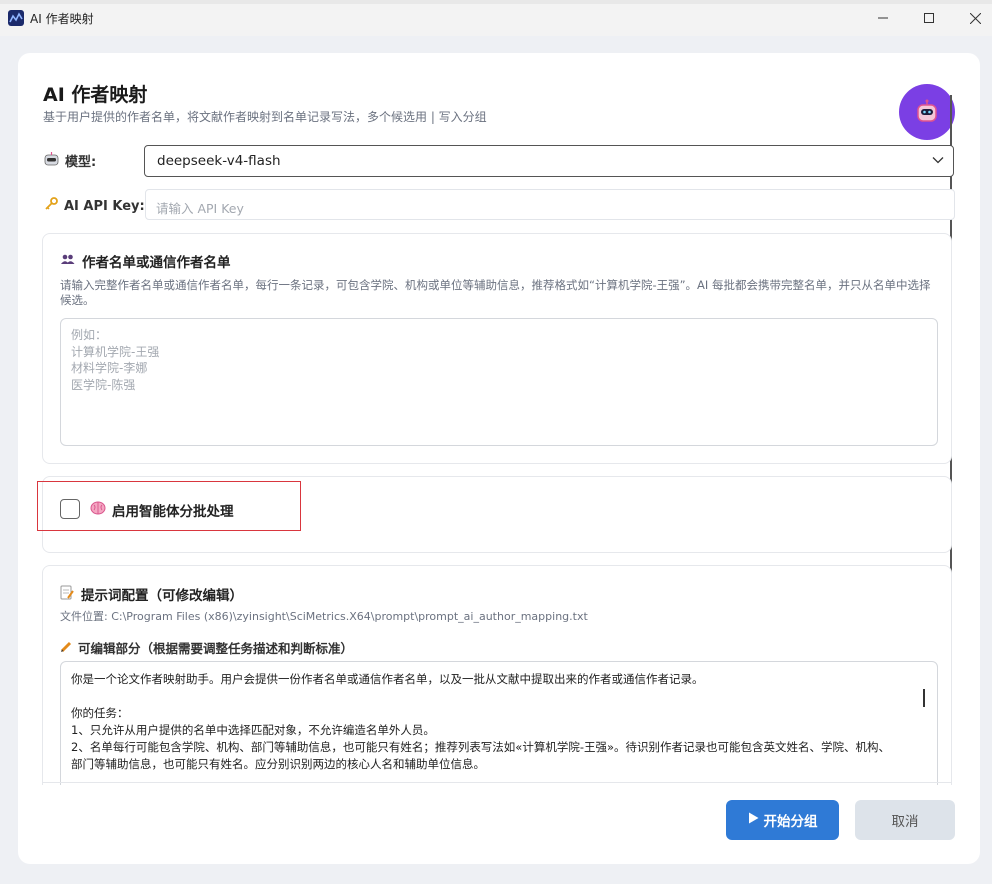  What do you see at coordinates (265, 117) in the screenshot?
I see `page-subtitle: 基于用户提供的作者名单，将文献作者映射到名单记录写法，多个候选用 | 写入分组` at bounding box center [265, 117].